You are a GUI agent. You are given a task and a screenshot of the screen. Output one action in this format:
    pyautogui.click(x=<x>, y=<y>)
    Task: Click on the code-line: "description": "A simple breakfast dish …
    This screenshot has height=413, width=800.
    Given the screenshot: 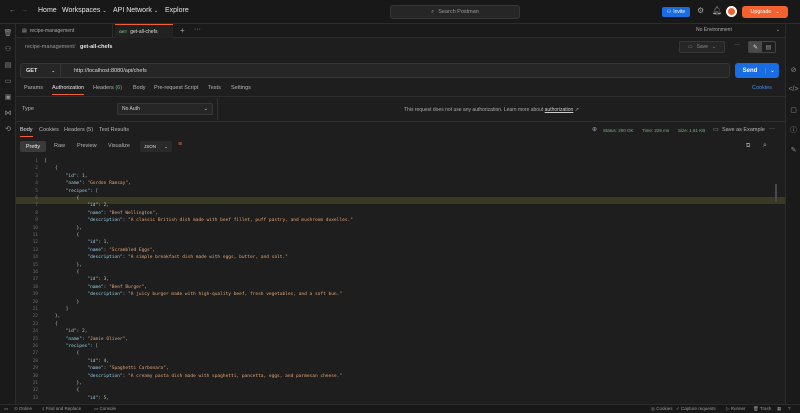 What is the action you would take?
    pyautogui.click(x=187, y=258)
    